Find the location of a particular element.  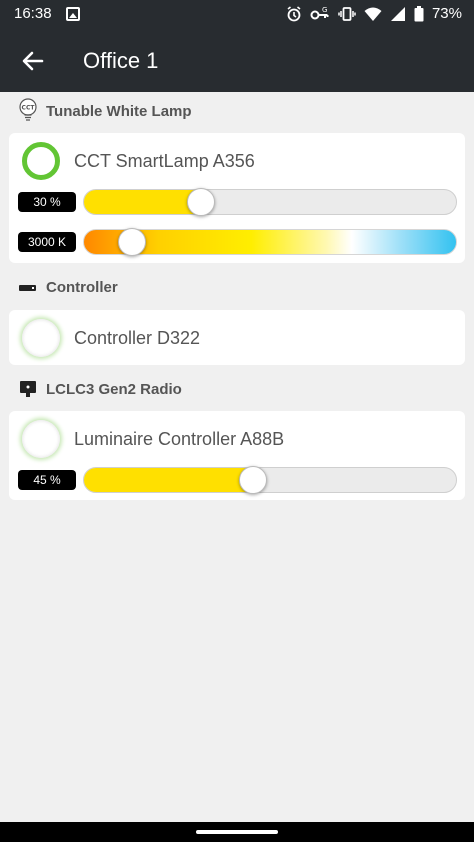

status-time: 16:38 is located at coordinates (33, 13).